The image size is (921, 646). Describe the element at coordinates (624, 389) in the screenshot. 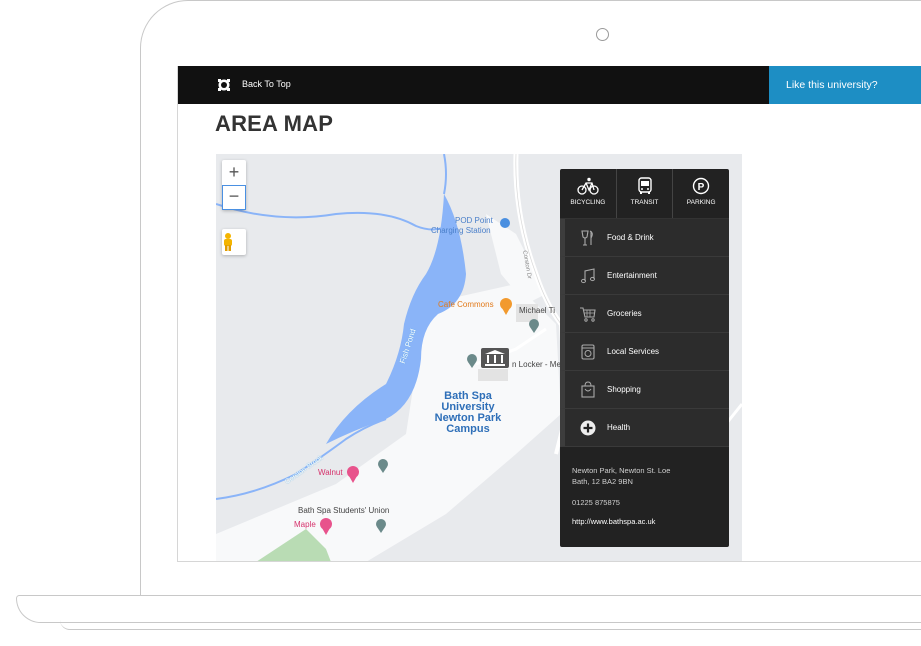

I see `category-label: Shopping` at that location.